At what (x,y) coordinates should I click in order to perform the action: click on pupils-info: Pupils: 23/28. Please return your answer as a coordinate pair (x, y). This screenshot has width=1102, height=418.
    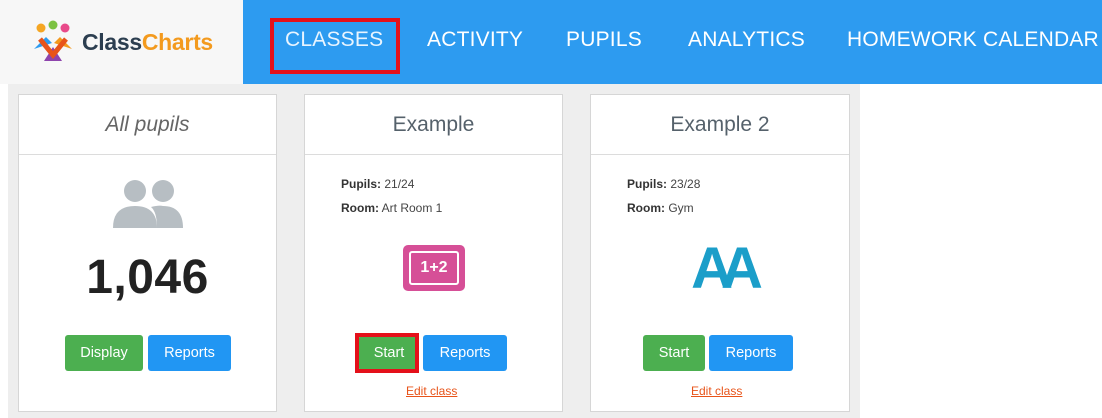
    Looking at the image, I should click on (664, 184).